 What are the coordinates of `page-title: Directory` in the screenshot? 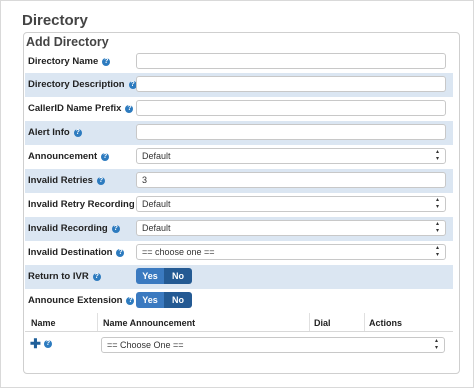 It's located at (55, 20).